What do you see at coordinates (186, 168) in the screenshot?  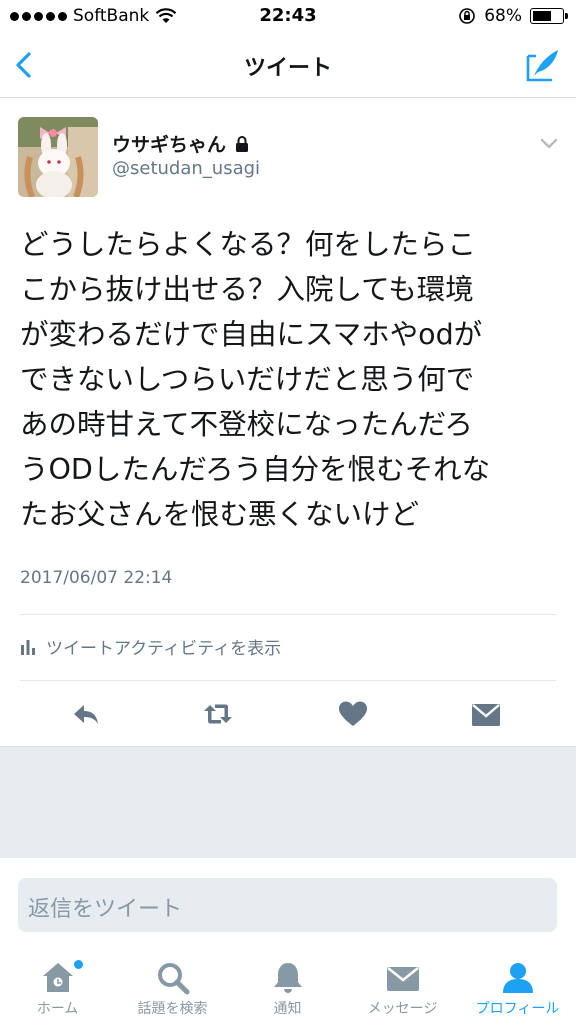 I see `user-handle: @setudan_usagi` at bounding box center [186, 168].